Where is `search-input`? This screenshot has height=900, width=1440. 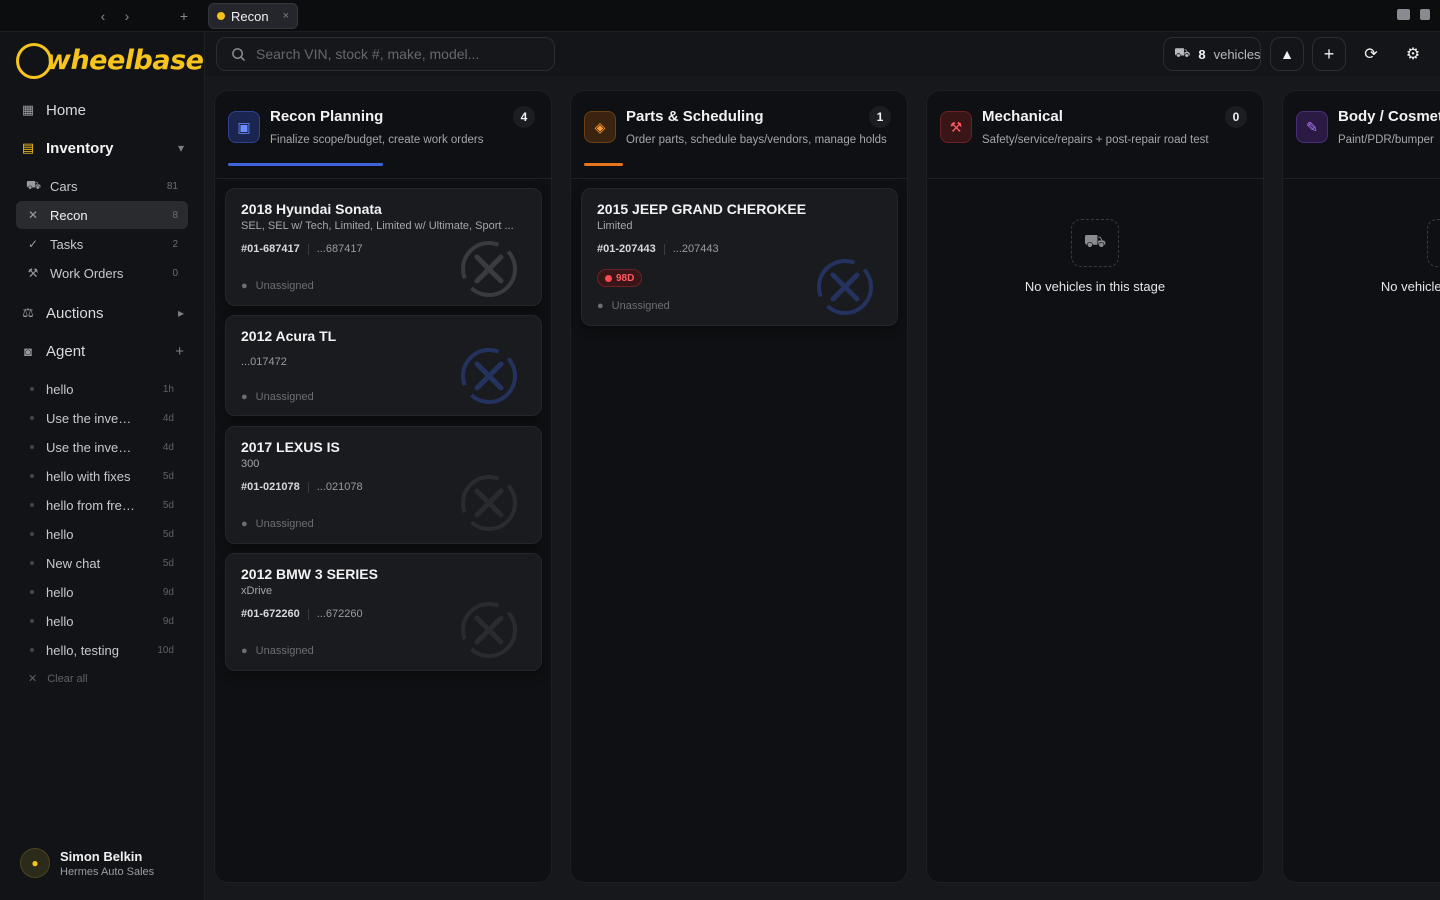 search-input is located at coordinates (396, 54).